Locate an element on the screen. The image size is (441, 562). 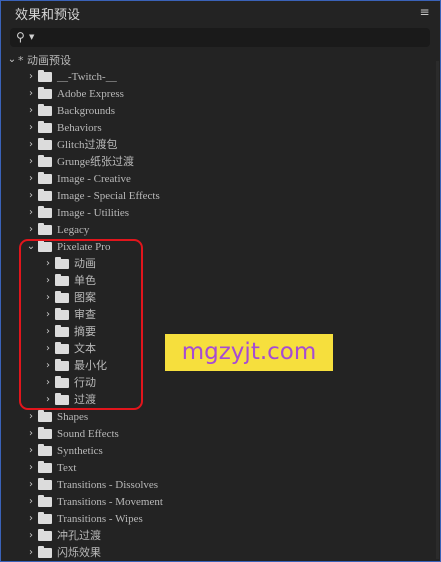
tree-folder-item: › Image - Utilities is located at coordinates (220, 213).